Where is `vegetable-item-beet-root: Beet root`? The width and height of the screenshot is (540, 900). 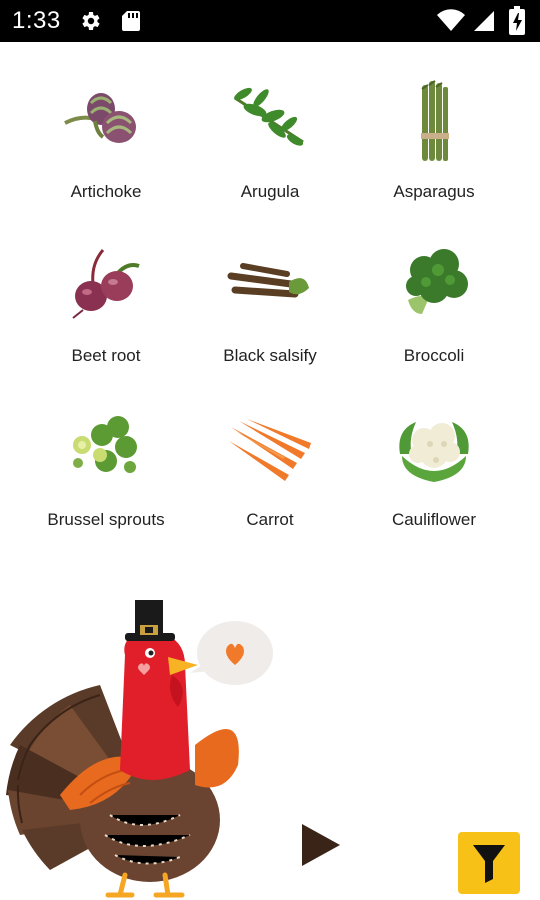
vegetable-item-beet-root: Beet root is located at coordinates (106, 316).